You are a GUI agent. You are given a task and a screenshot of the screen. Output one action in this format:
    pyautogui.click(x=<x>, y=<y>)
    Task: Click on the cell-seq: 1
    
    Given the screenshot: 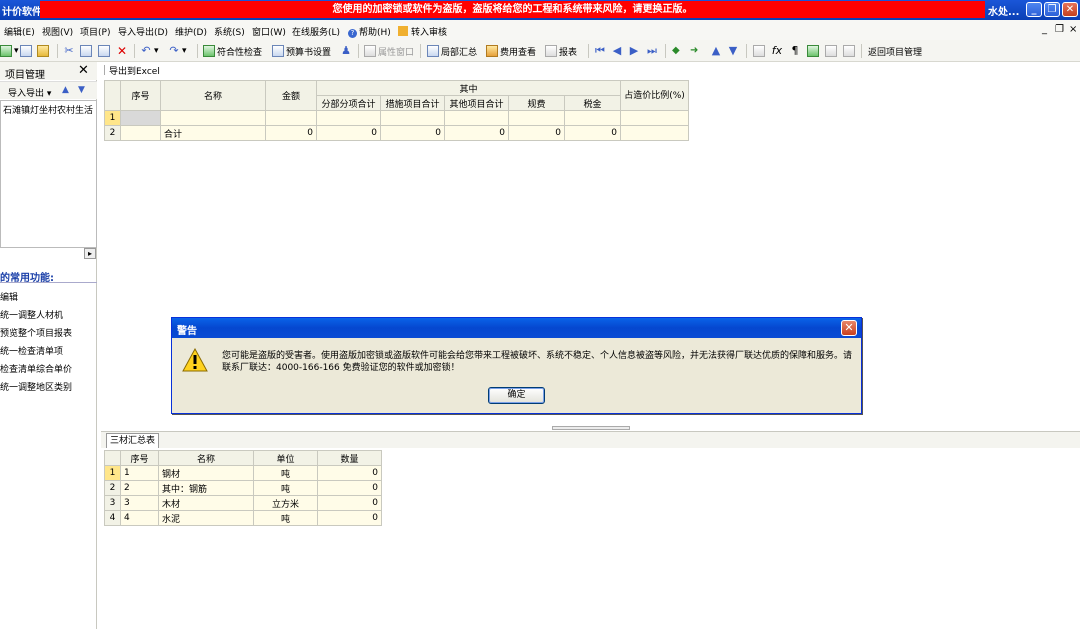 What is the action you would take?
    pyautogui.click(x=139, y=473)
    